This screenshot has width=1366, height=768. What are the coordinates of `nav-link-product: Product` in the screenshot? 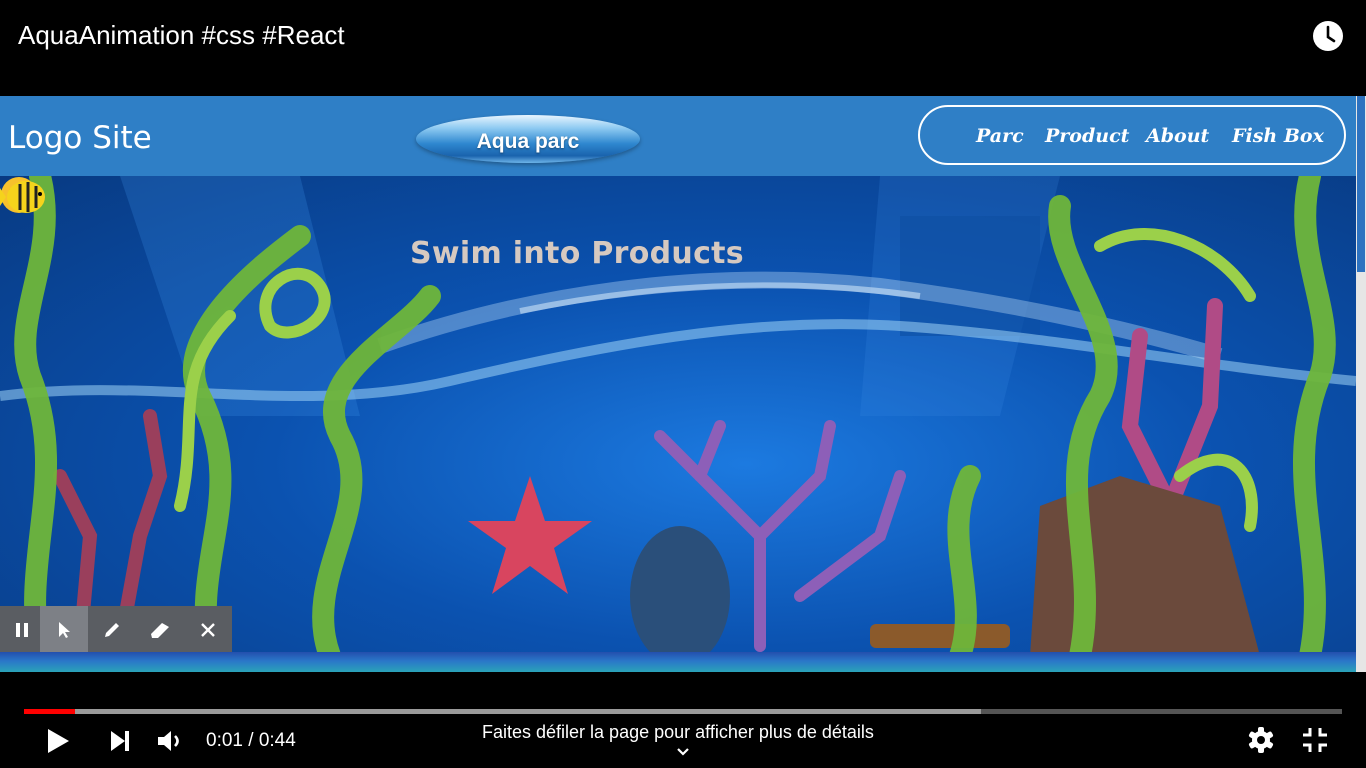 It's located at (1087, 136).